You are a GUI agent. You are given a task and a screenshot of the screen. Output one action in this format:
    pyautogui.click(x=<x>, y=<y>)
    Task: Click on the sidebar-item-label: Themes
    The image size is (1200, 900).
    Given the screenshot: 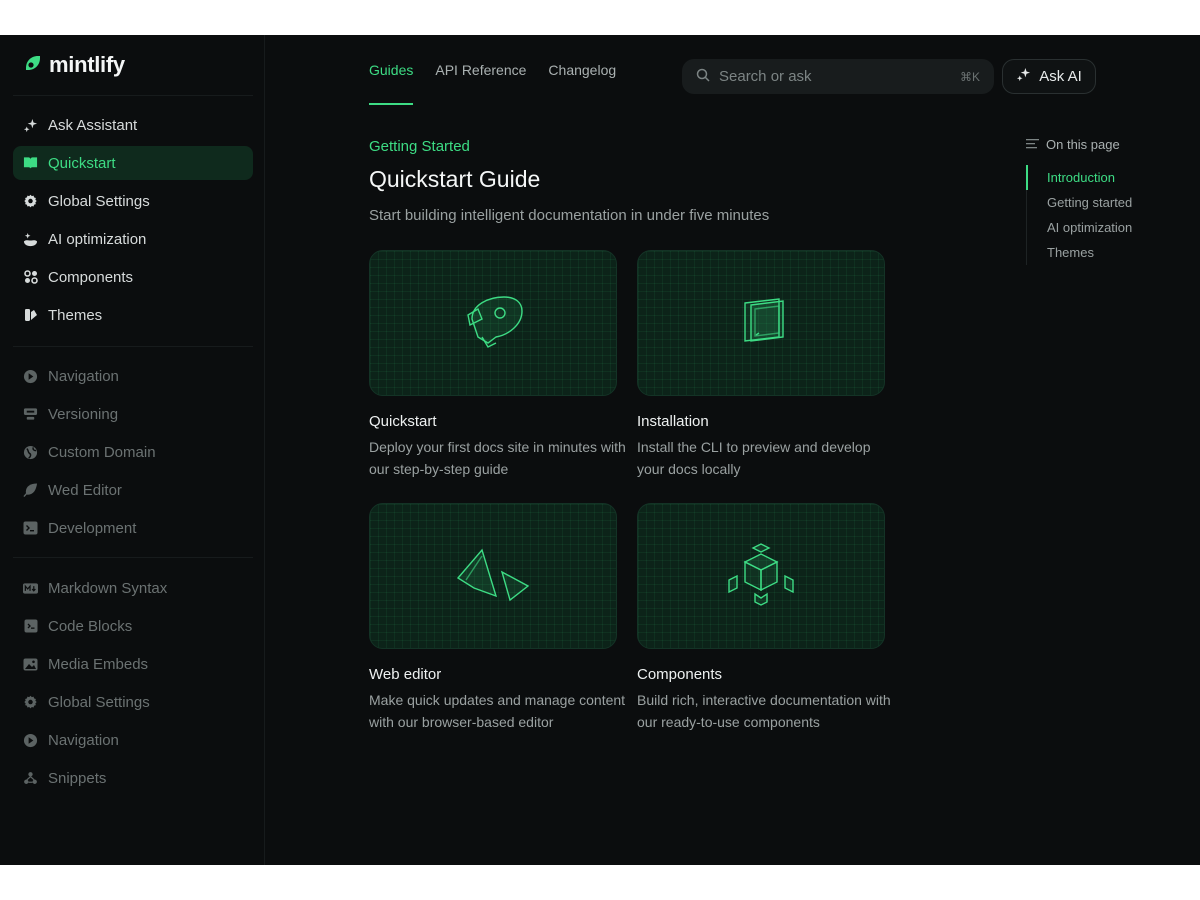 What is the action you would take?
    pyautogui.click(x=75, y=315)
    